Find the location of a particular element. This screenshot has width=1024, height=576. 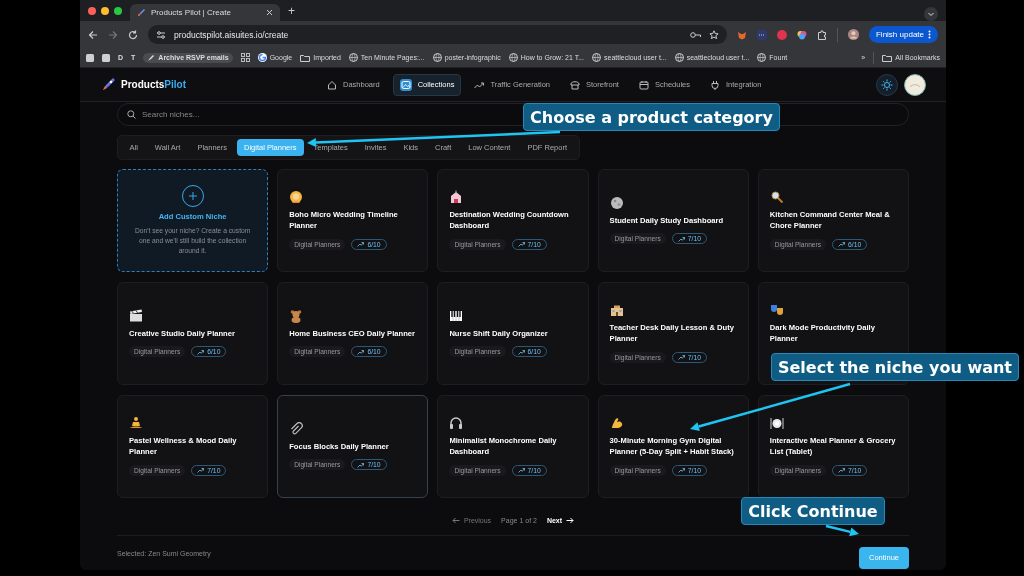

close-icon is located at coordinates (269, 12).